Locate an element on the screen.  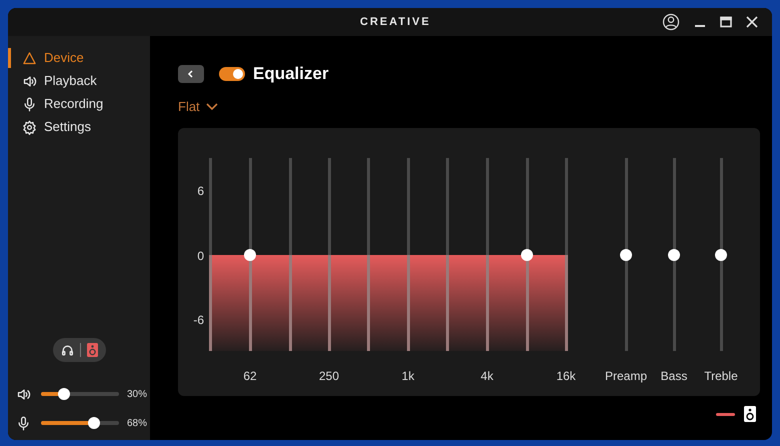
sidebar-item: Device is located at coordinates (79, 58).